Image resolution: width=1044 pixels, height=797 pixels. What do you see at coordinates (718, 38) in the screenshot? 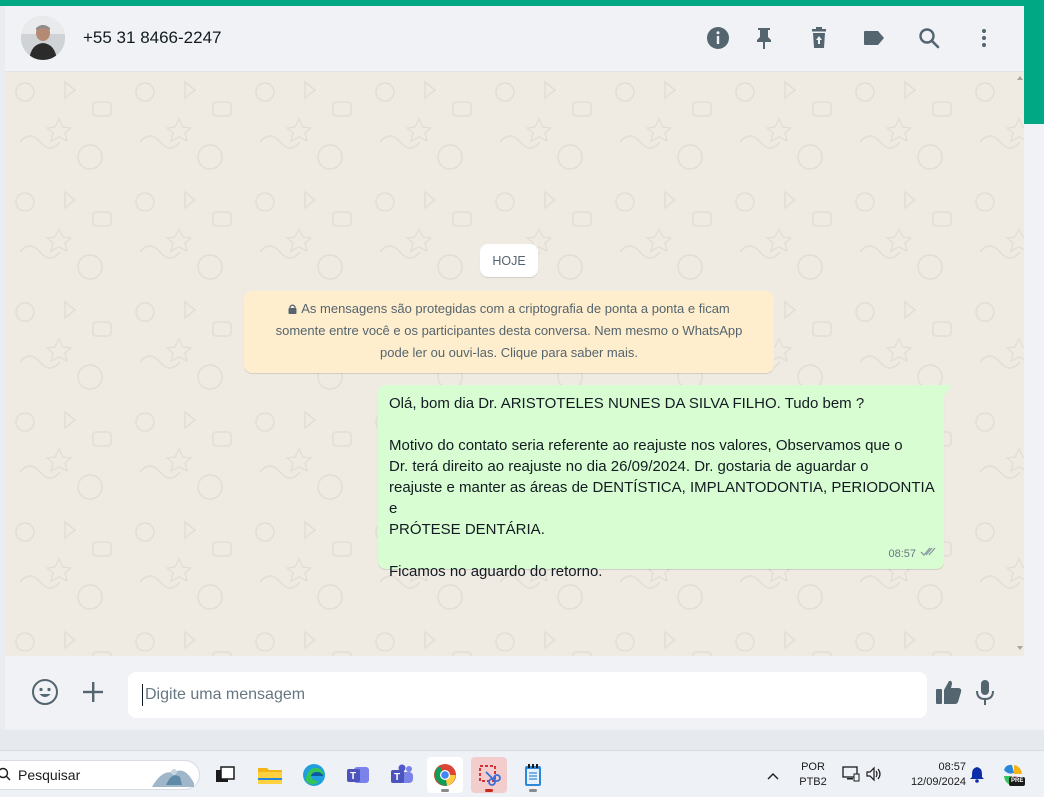
I see `info-icon` at bounding box center [718, 38].